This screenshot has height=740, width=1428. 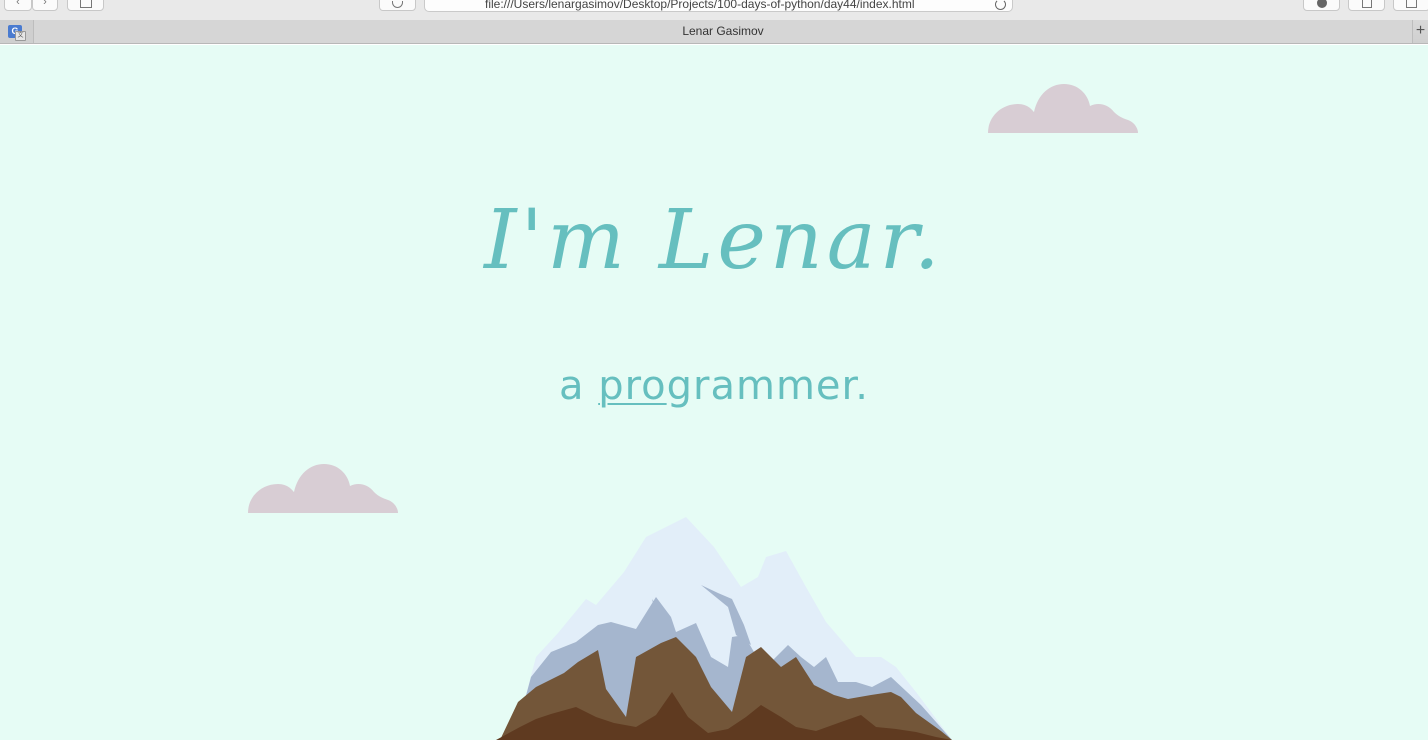 I want to click on subtitle: a programmer., so click(x=714, y=386).